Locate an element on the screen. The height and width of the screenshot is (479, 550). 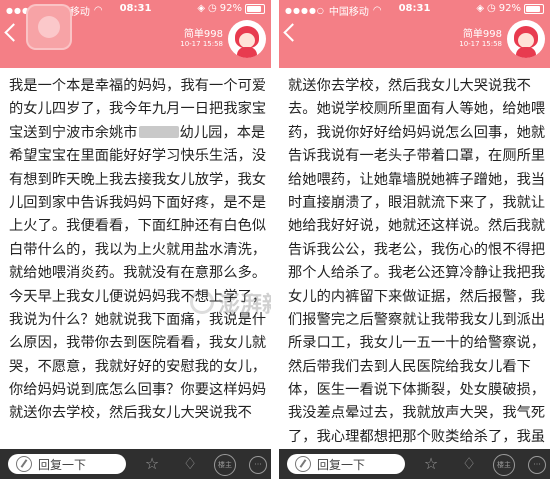
text-line: 上火了。我便看看，下面红肿还有白色似 is located at coordinates (137, 226).